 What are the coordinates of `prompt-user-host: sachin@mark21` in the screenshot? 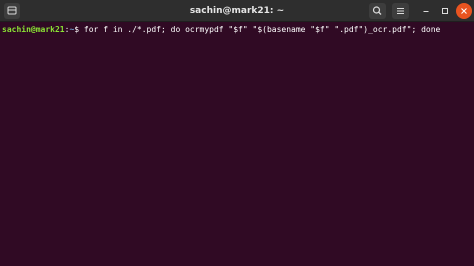 It's located at (33, 29).